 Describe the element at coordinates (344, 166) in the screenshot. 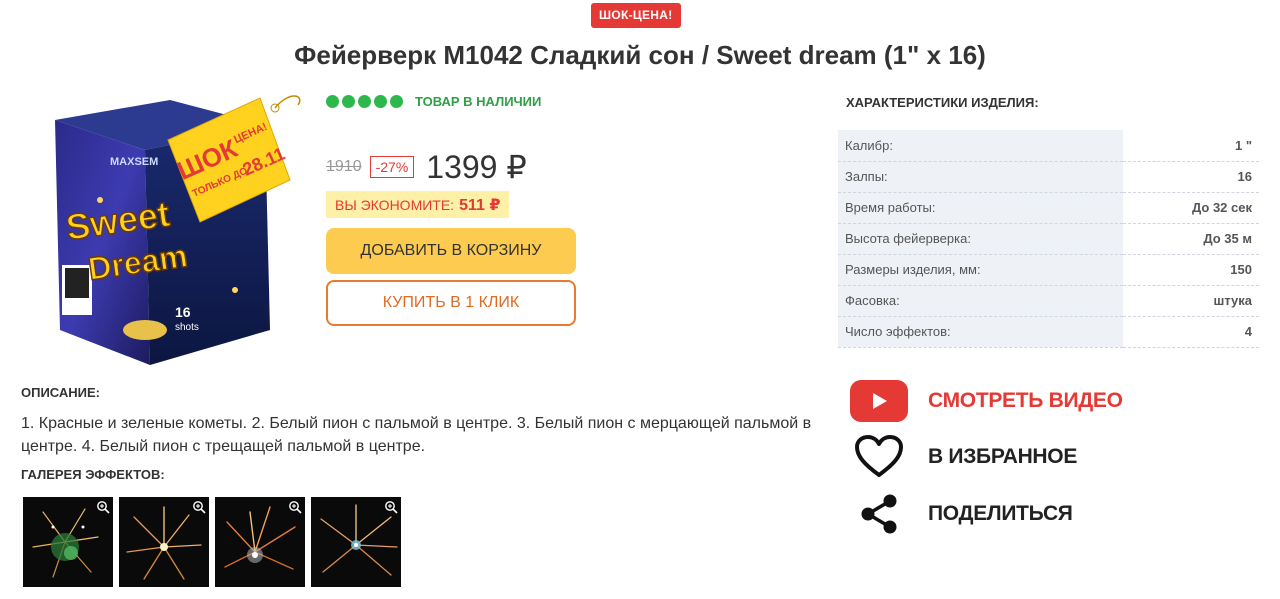

I see `old-price: 1910` at that location.